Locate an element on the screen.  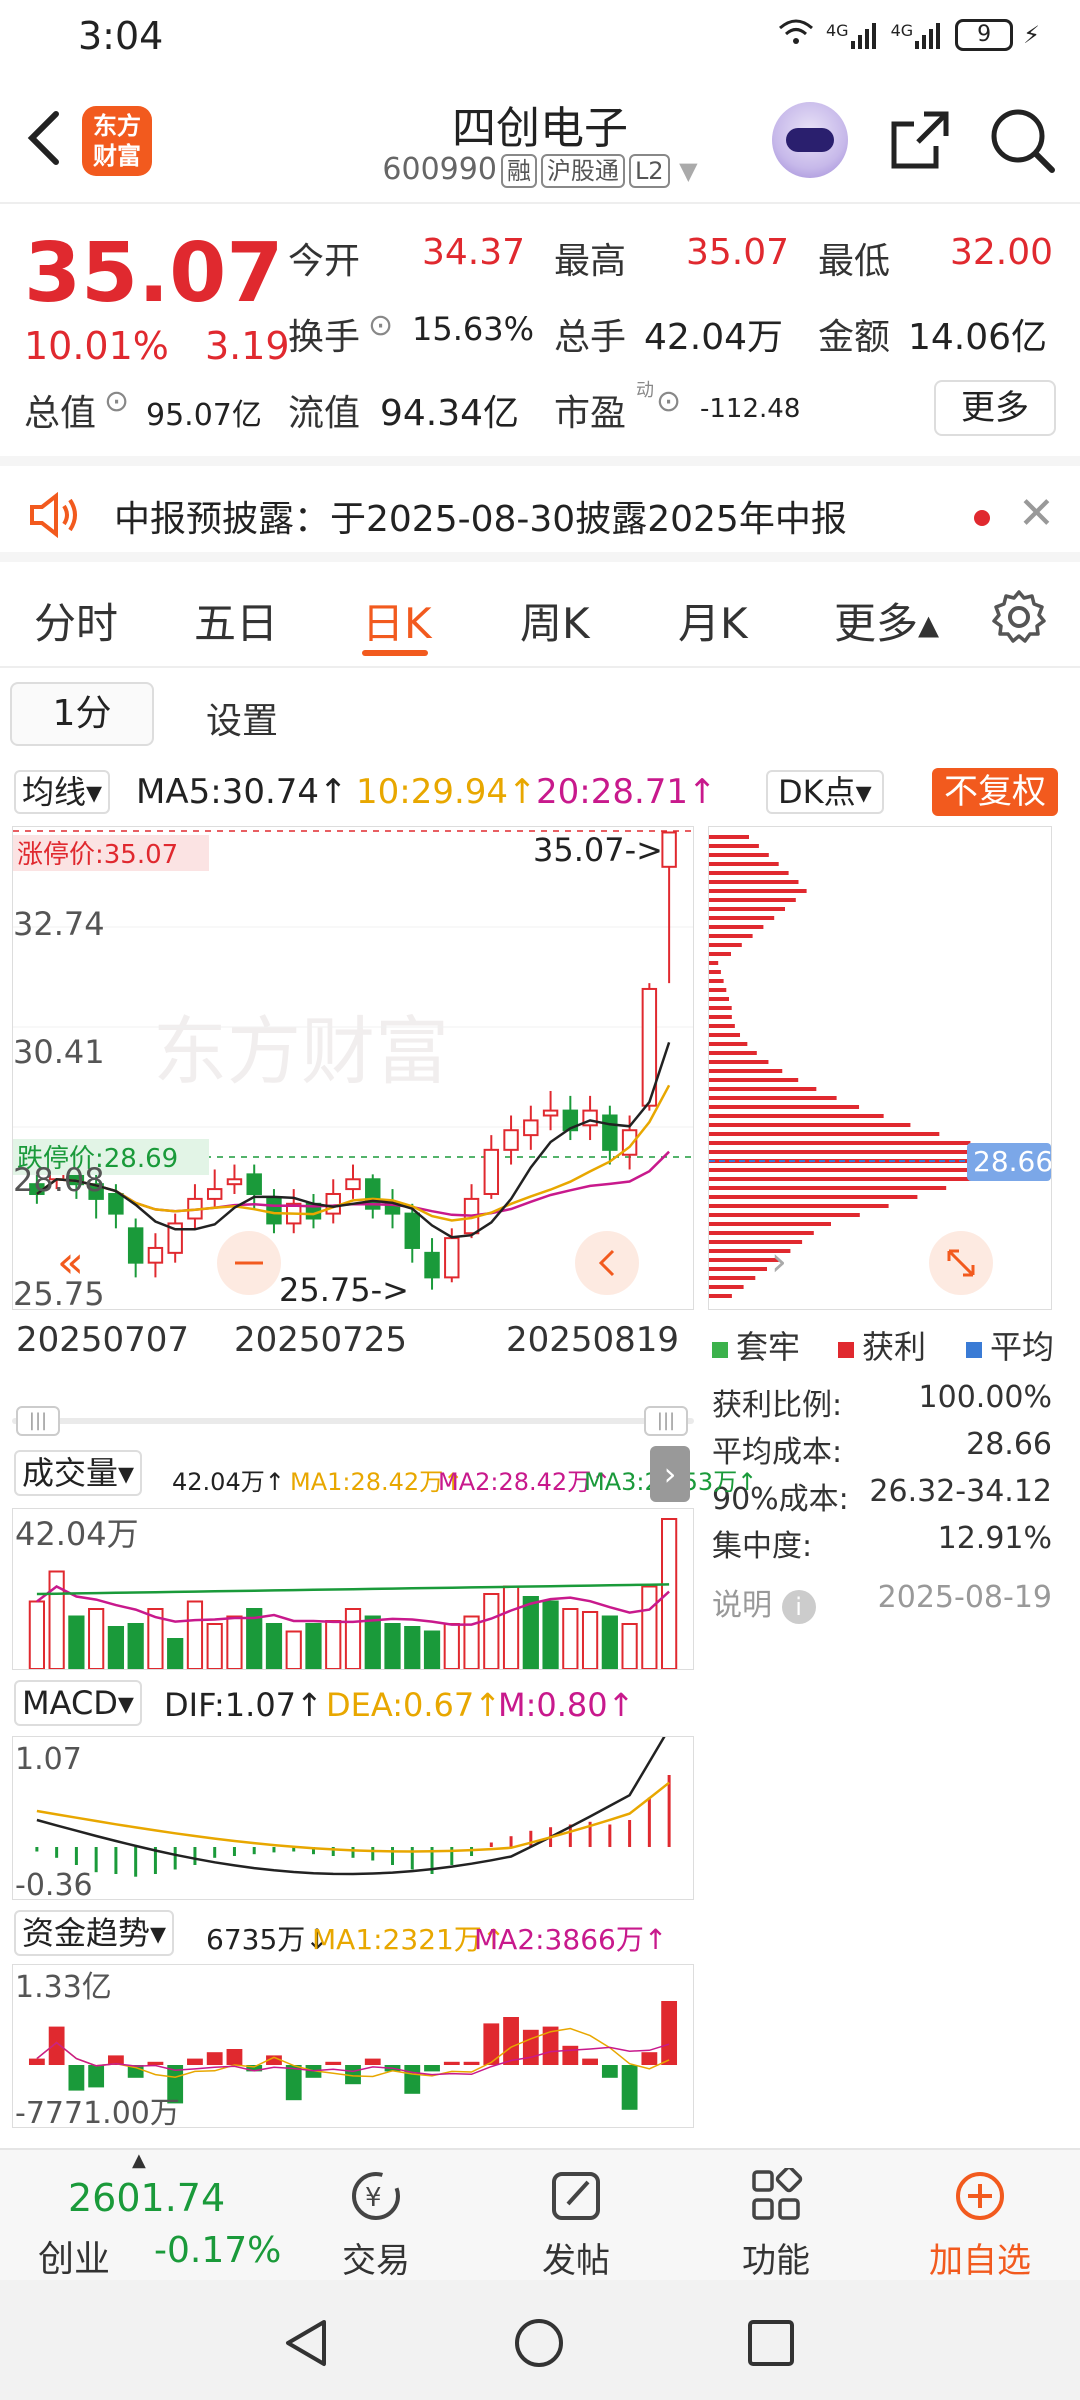
scroll-handle-left: ||| is located at coordinates (38, 1421).